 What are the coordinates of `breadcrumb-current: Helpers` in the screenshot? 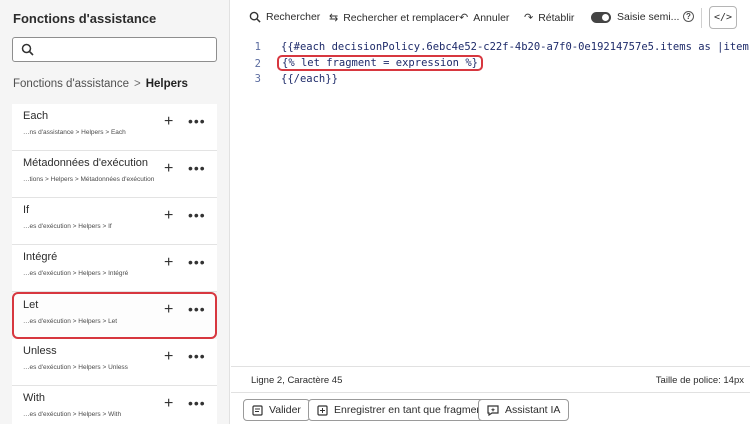 It's located at (166, 84).